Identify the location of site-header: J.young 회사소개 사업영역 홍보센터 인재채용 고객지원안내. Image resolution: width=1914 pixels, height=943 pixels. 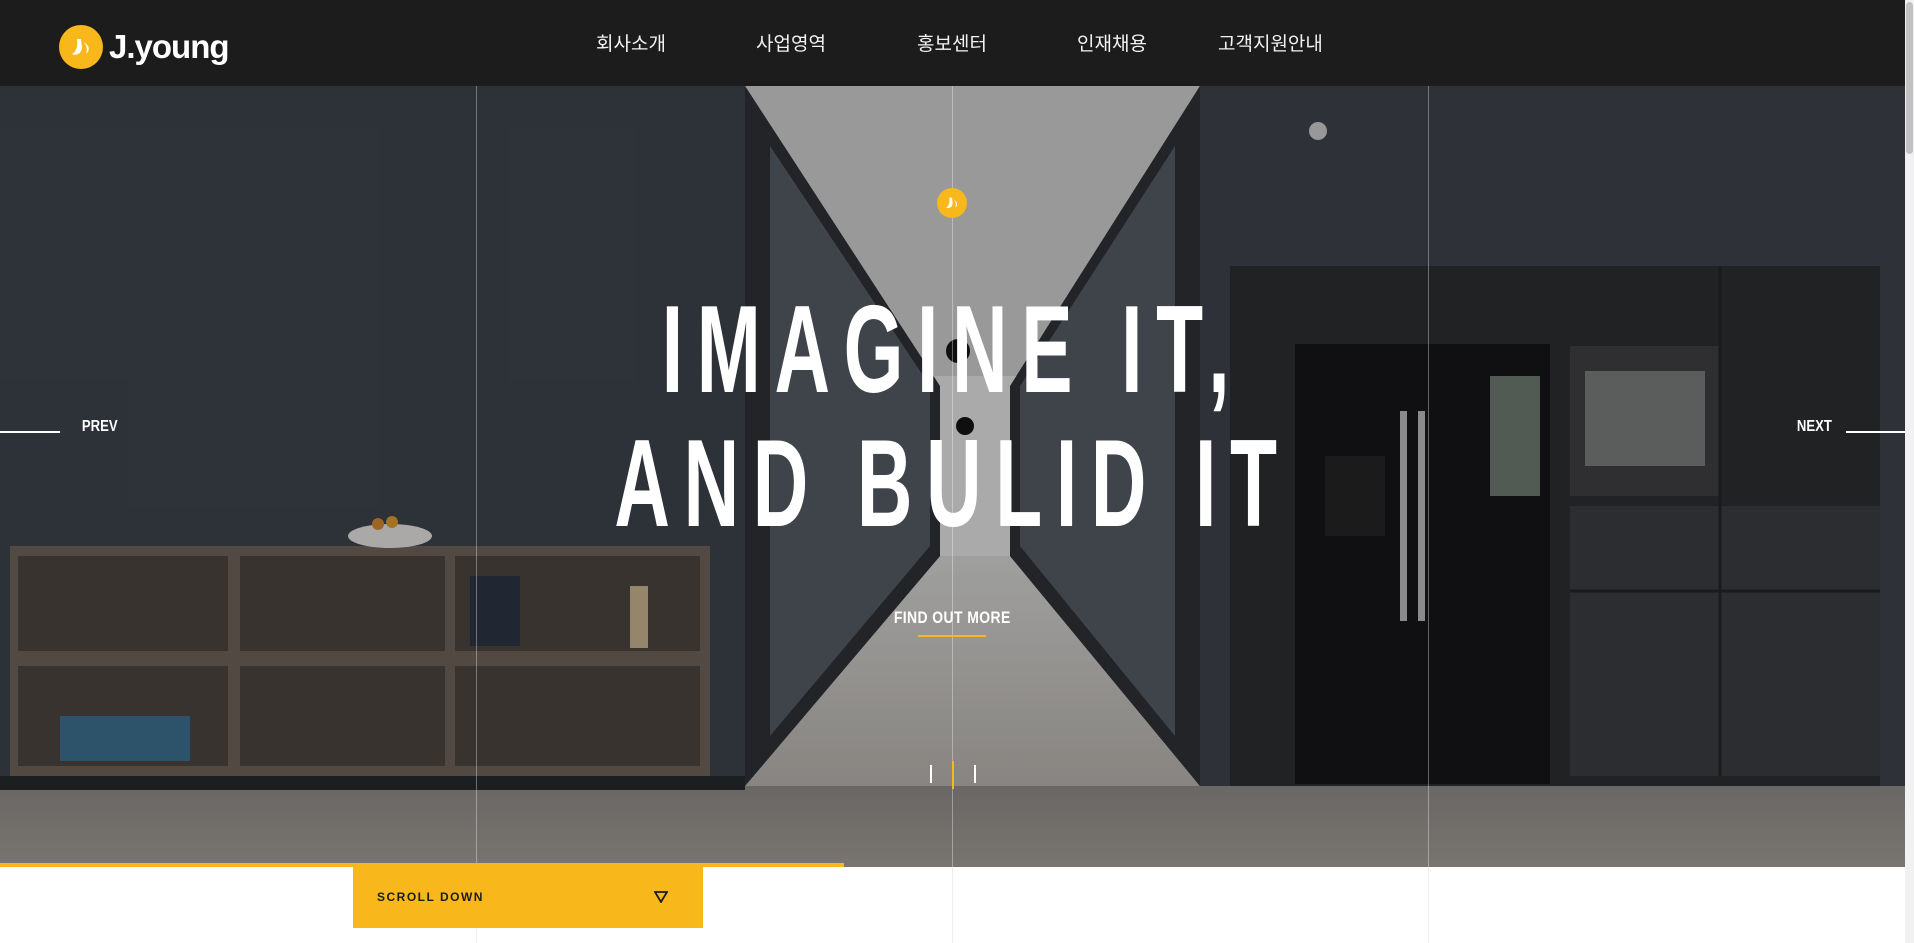
(952, 43).